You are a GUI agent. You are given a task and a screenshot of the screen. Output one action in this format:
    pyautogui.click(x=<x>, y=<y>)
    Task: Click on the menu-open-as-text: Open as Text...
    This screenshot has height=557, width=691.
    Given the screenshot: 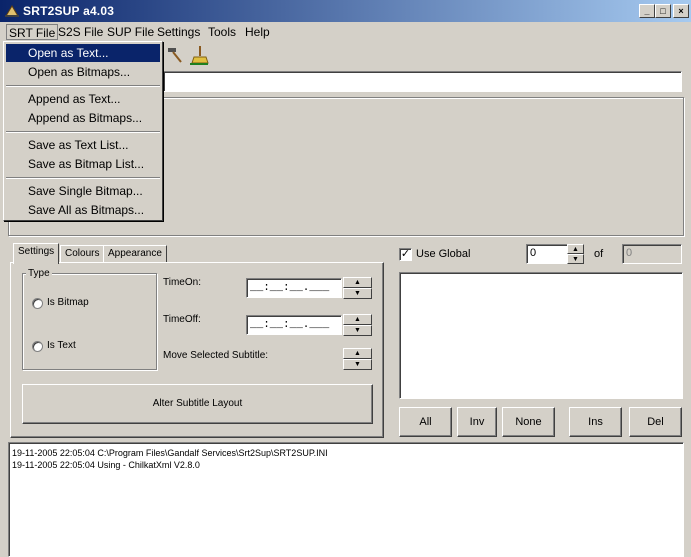 What is the action you would take?
    pyautogui.click(x=83, y=53)
    